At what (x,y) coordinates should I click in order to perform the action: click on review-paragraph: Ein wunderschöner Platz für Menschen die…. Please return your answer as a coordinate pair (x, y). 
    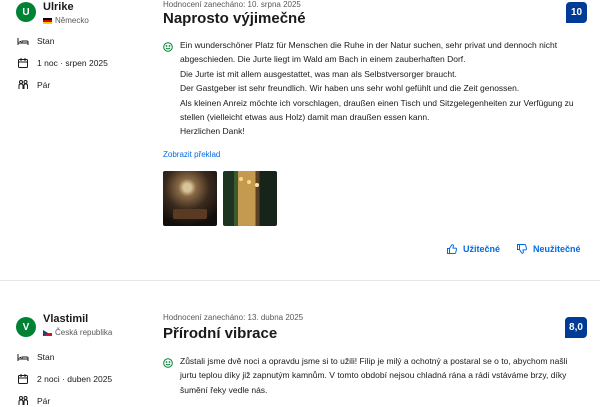
    Looking at the image, I should click on (369, 52).